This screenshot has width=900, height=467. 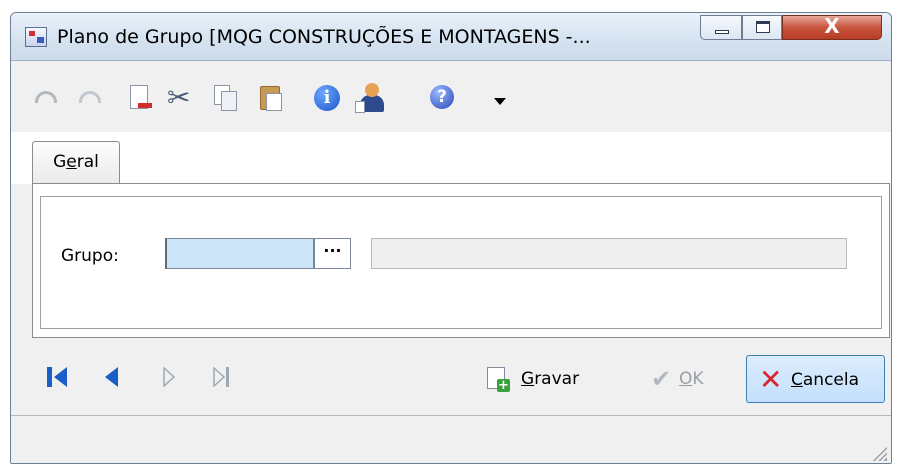 What do you see at coordinates (182, 97) in the screenshot?
I see `cut-icon: ✂` at bounding box center [182, 97].